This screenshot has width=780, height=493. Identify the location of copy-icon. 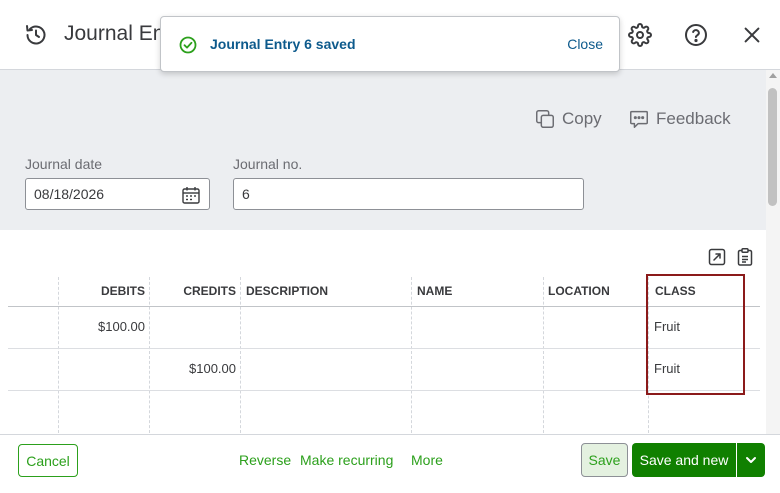
(545, 119).